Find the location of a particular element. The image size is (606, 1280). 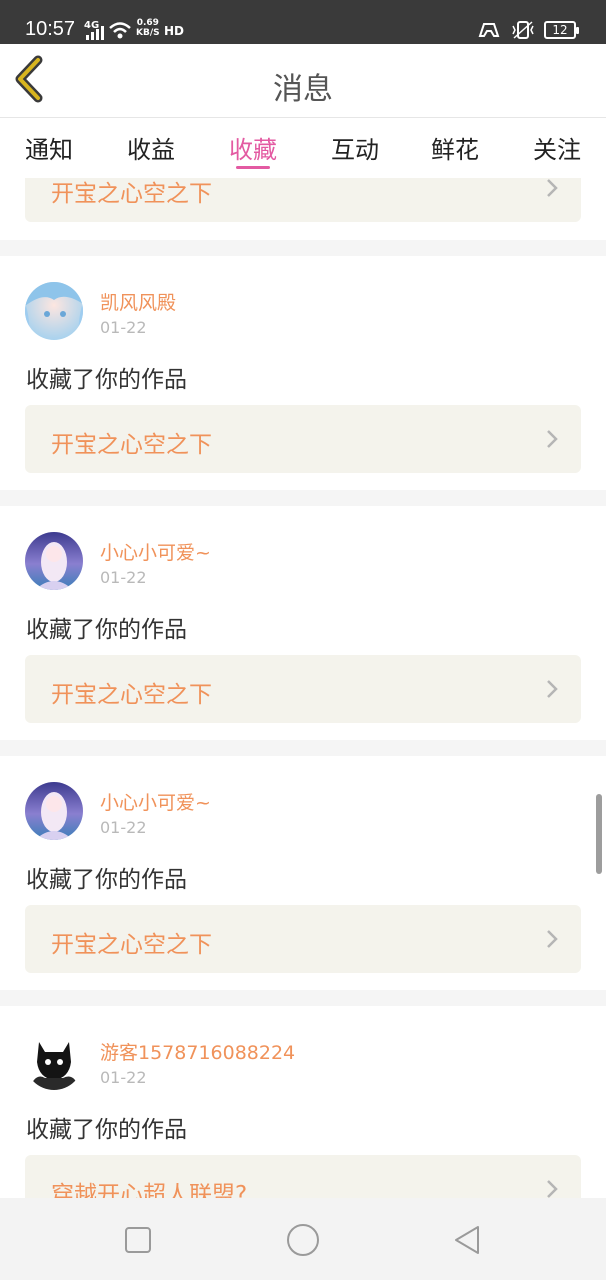

triangle-back-icon is located at coordinates (468, 1240).